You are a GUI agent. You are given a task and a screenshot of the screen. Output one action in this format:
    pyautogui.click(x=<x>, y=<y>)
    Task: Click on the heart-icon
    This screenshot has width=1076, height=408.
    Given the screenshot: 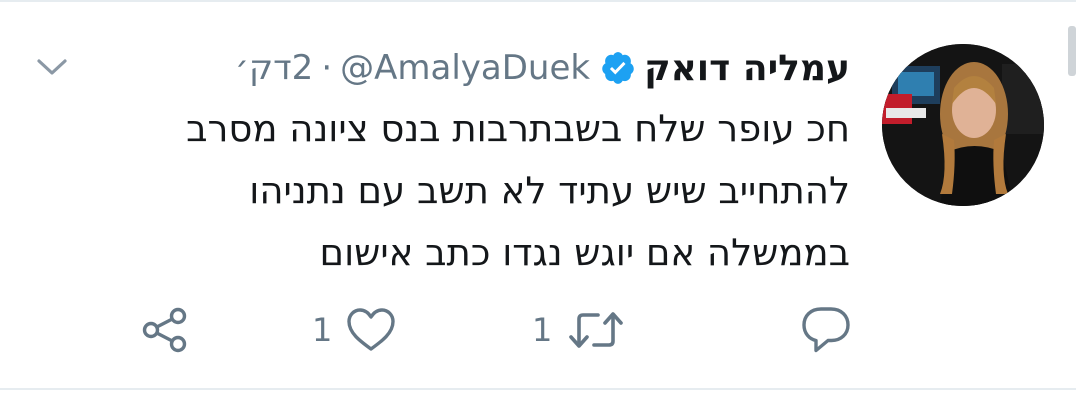 What is the action you would take?
    pyautogui.click(x=371, y=330)
    